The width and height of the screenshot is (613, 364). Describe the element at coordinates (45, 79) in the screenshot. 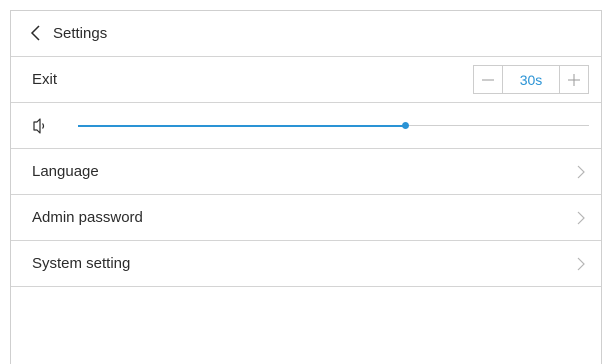

I see `exit-label: Exit` at that location.